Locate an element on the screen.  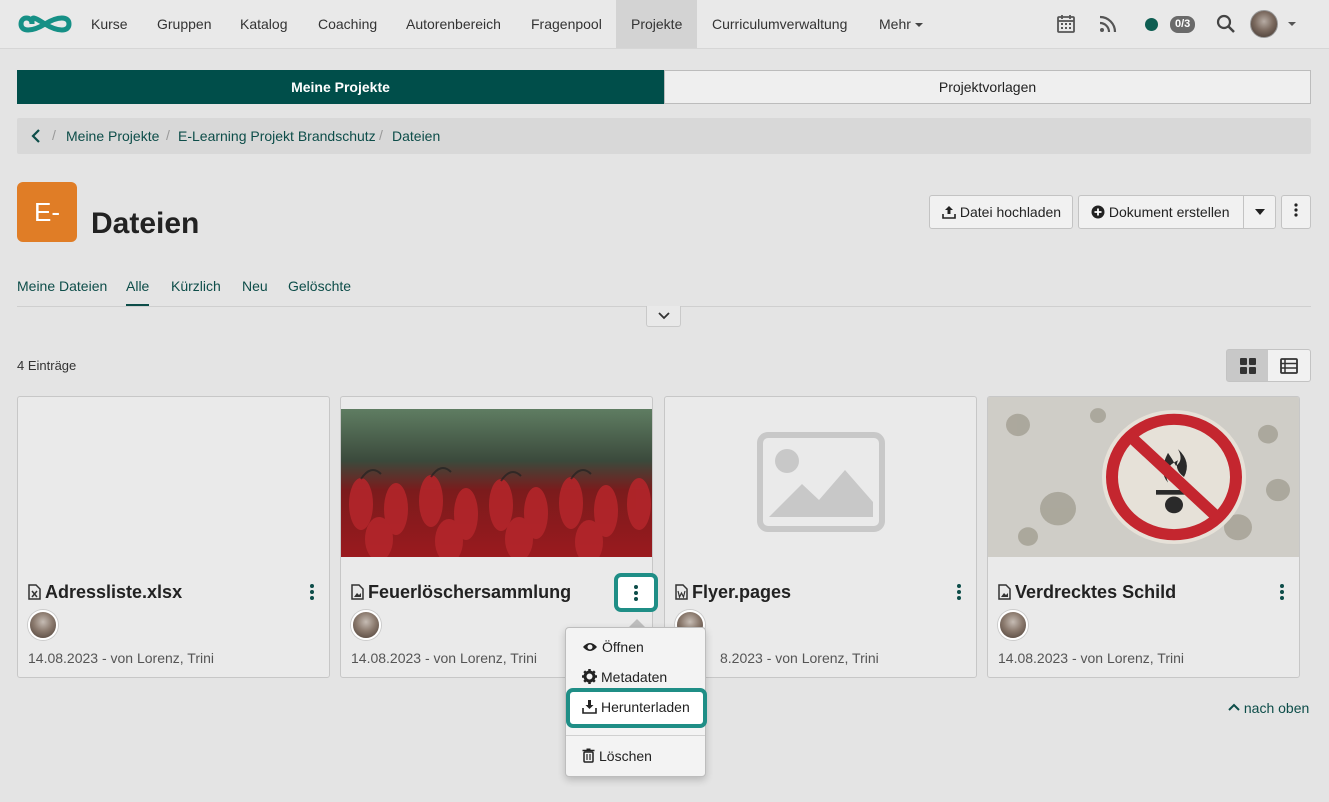
chevron-down-icon is located at coordinates (664, 316).